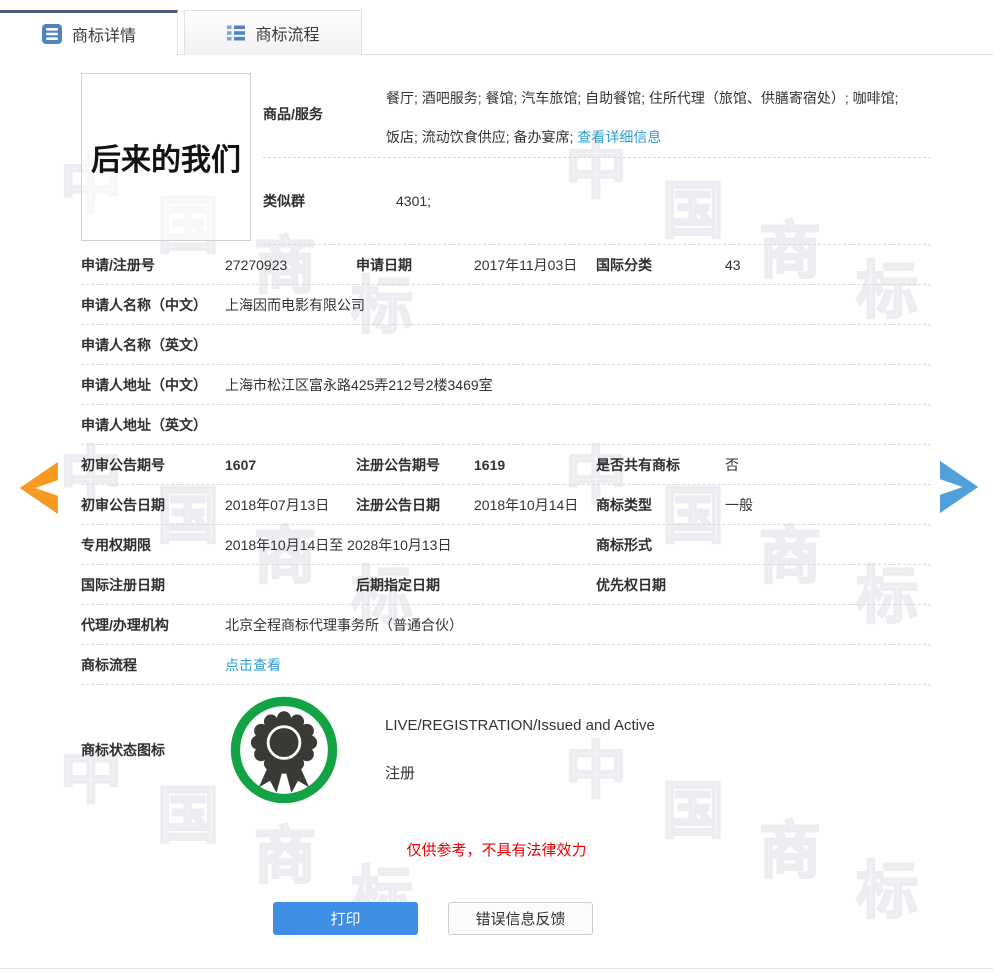 The width and height of the screenshot is (993, 972). I want to click on row-similar-group: 类似群 4301;, so click(597, 201).